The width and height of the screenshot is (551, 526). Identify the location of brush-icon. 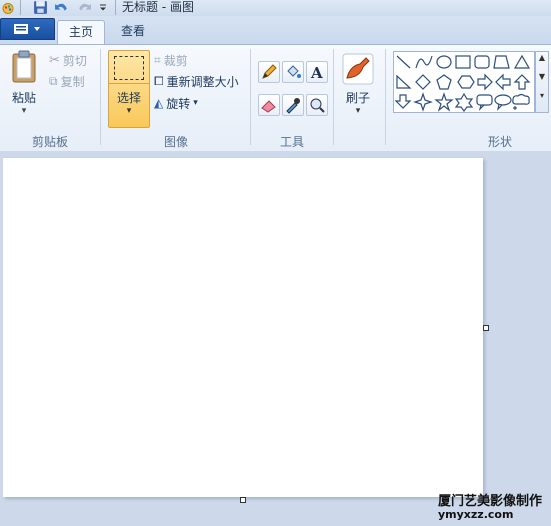
(358, 69).